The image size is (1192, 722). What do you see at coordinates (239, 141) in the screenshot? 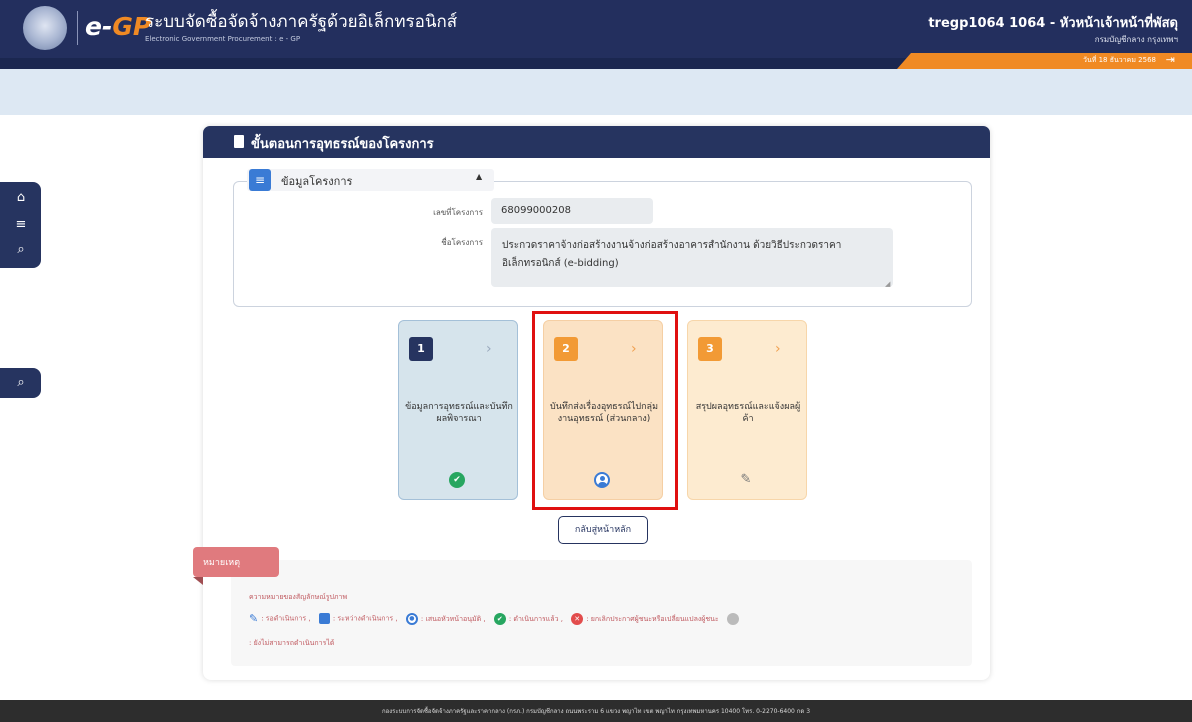
I see `document-icon` at bounding box center [239, 141].